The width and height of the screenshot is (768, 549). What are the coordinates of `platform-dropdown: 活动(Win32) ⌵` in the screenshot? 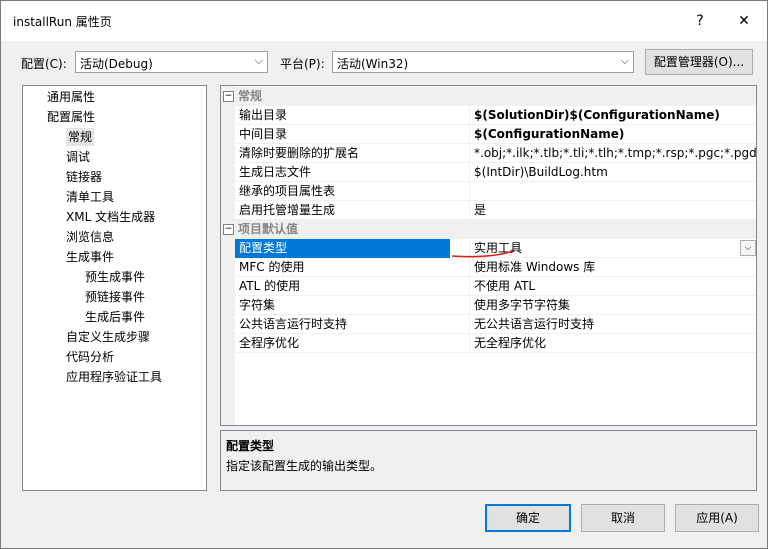 It's located at (483, 62).